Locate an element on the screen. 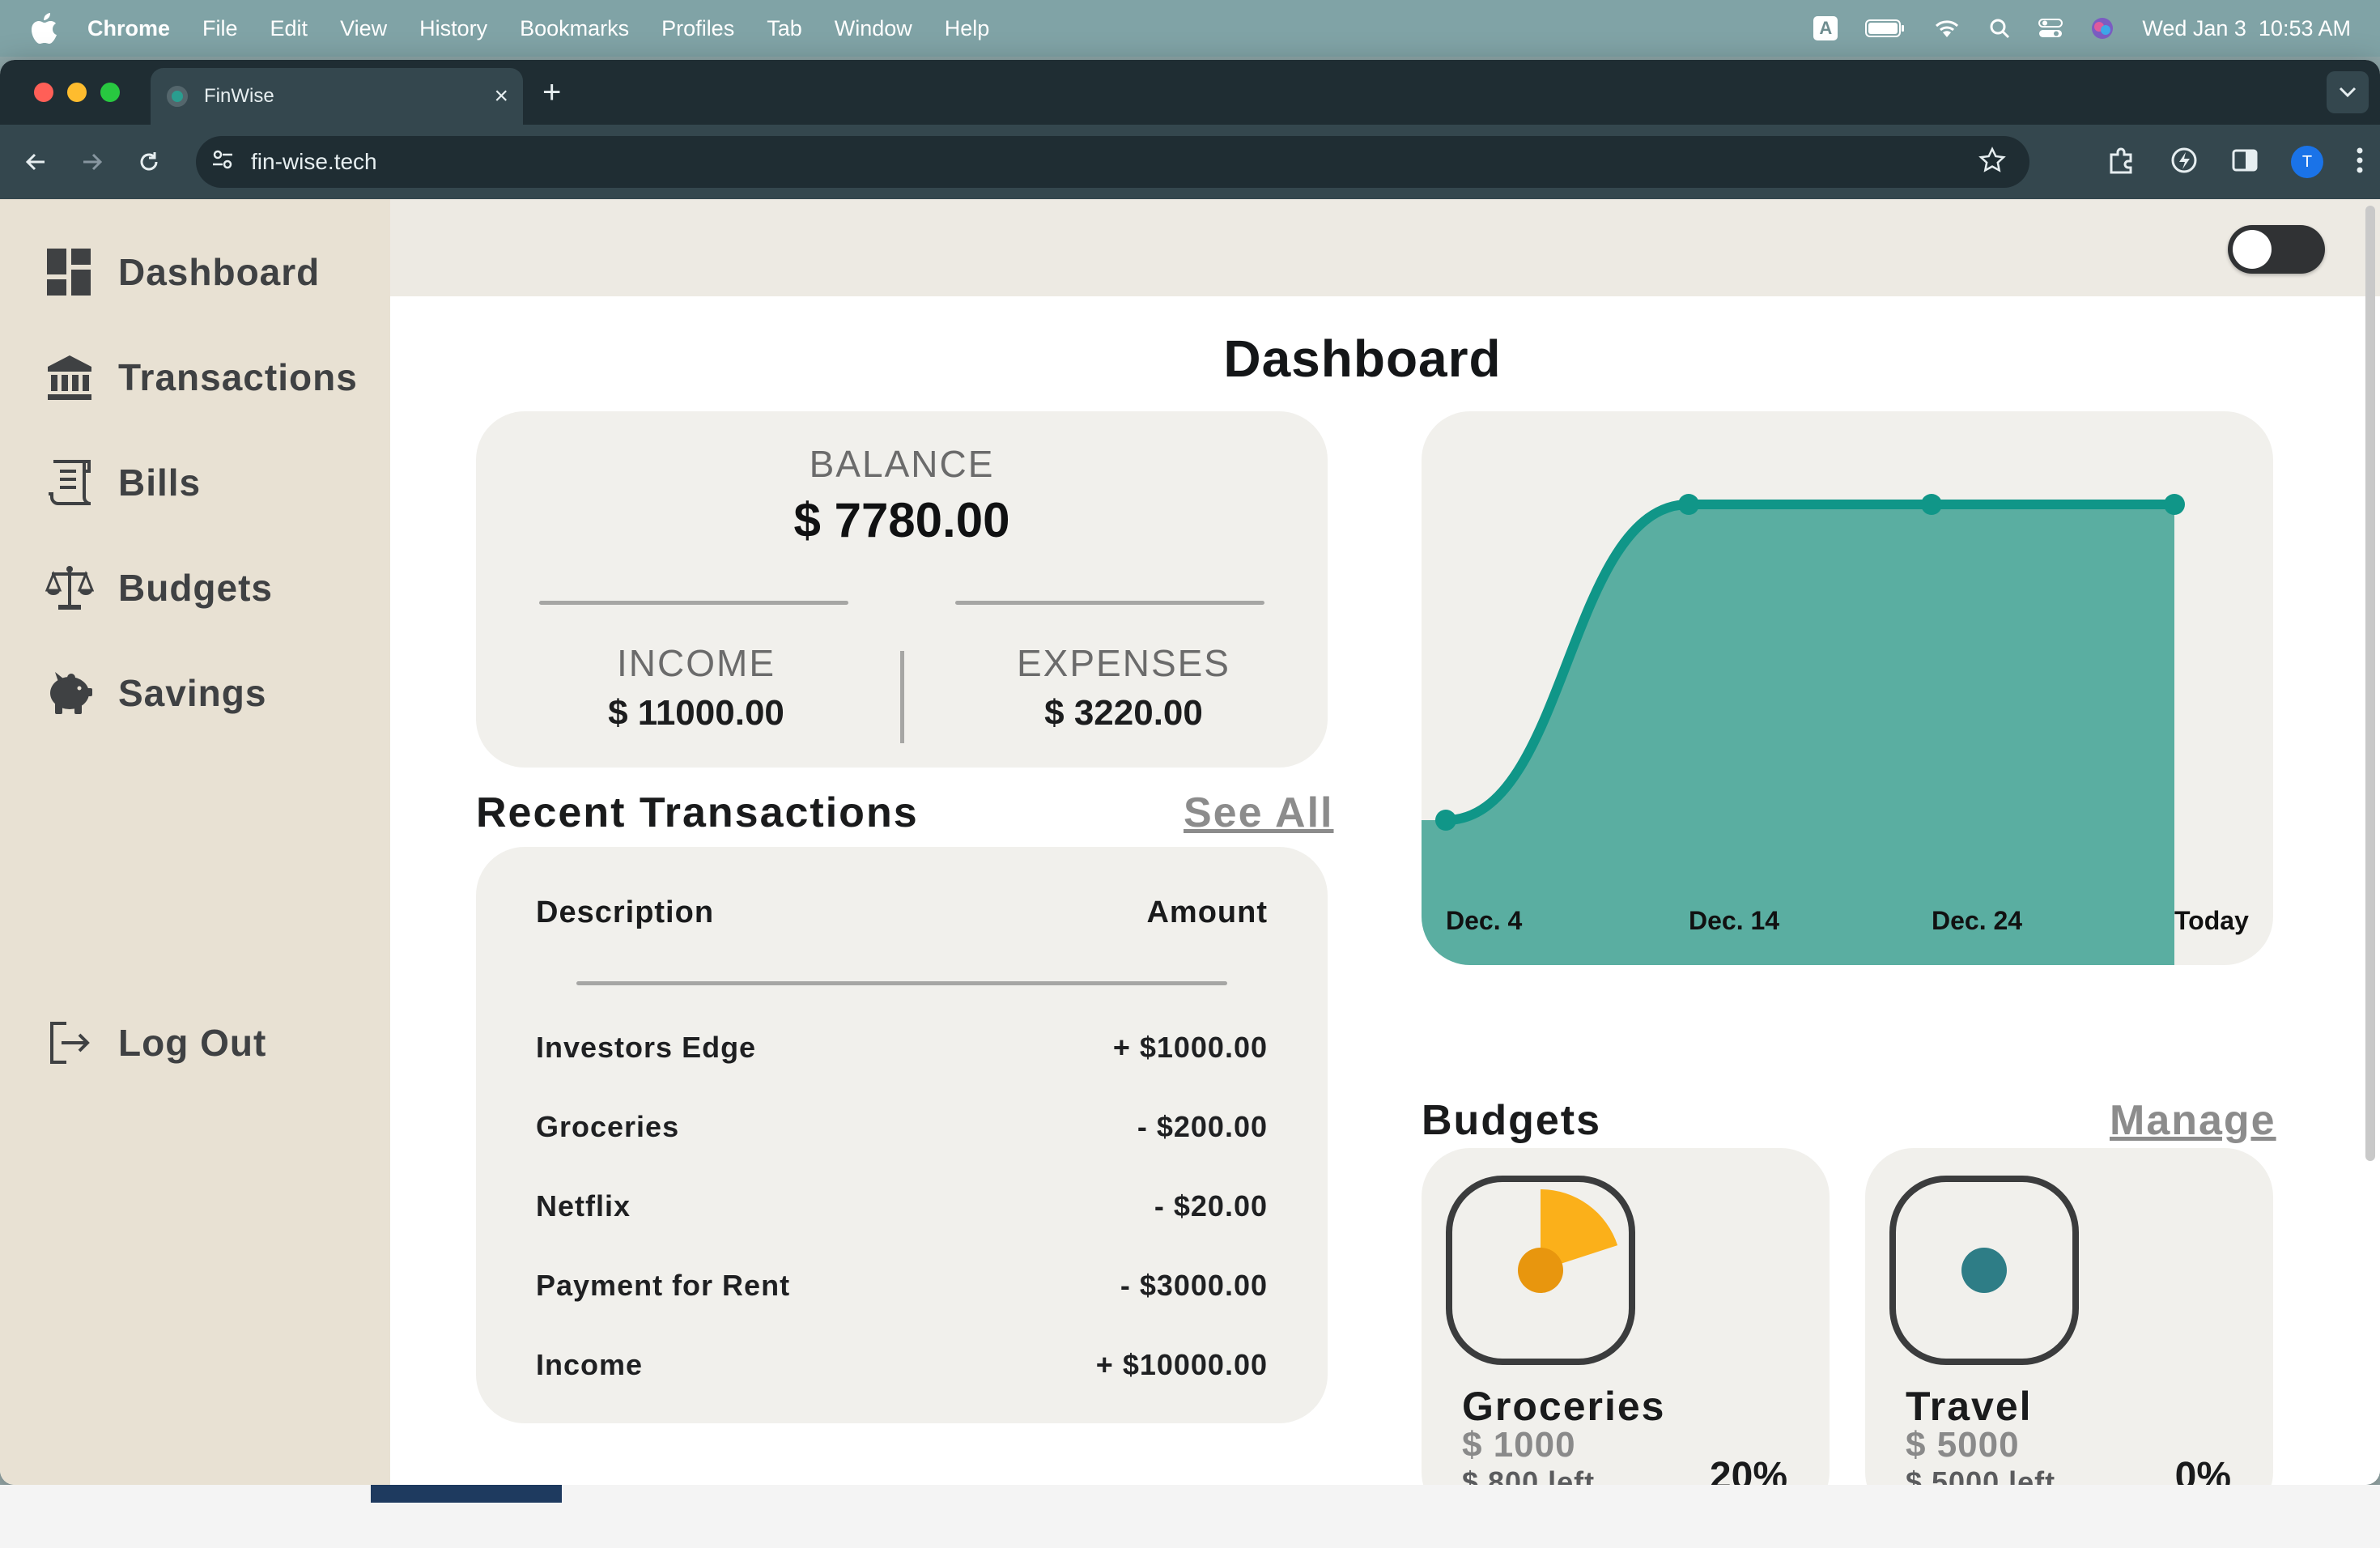 The height and width of the screenshot is (1548, 2380). dashboard-icon is located at coordinates (69, 272).